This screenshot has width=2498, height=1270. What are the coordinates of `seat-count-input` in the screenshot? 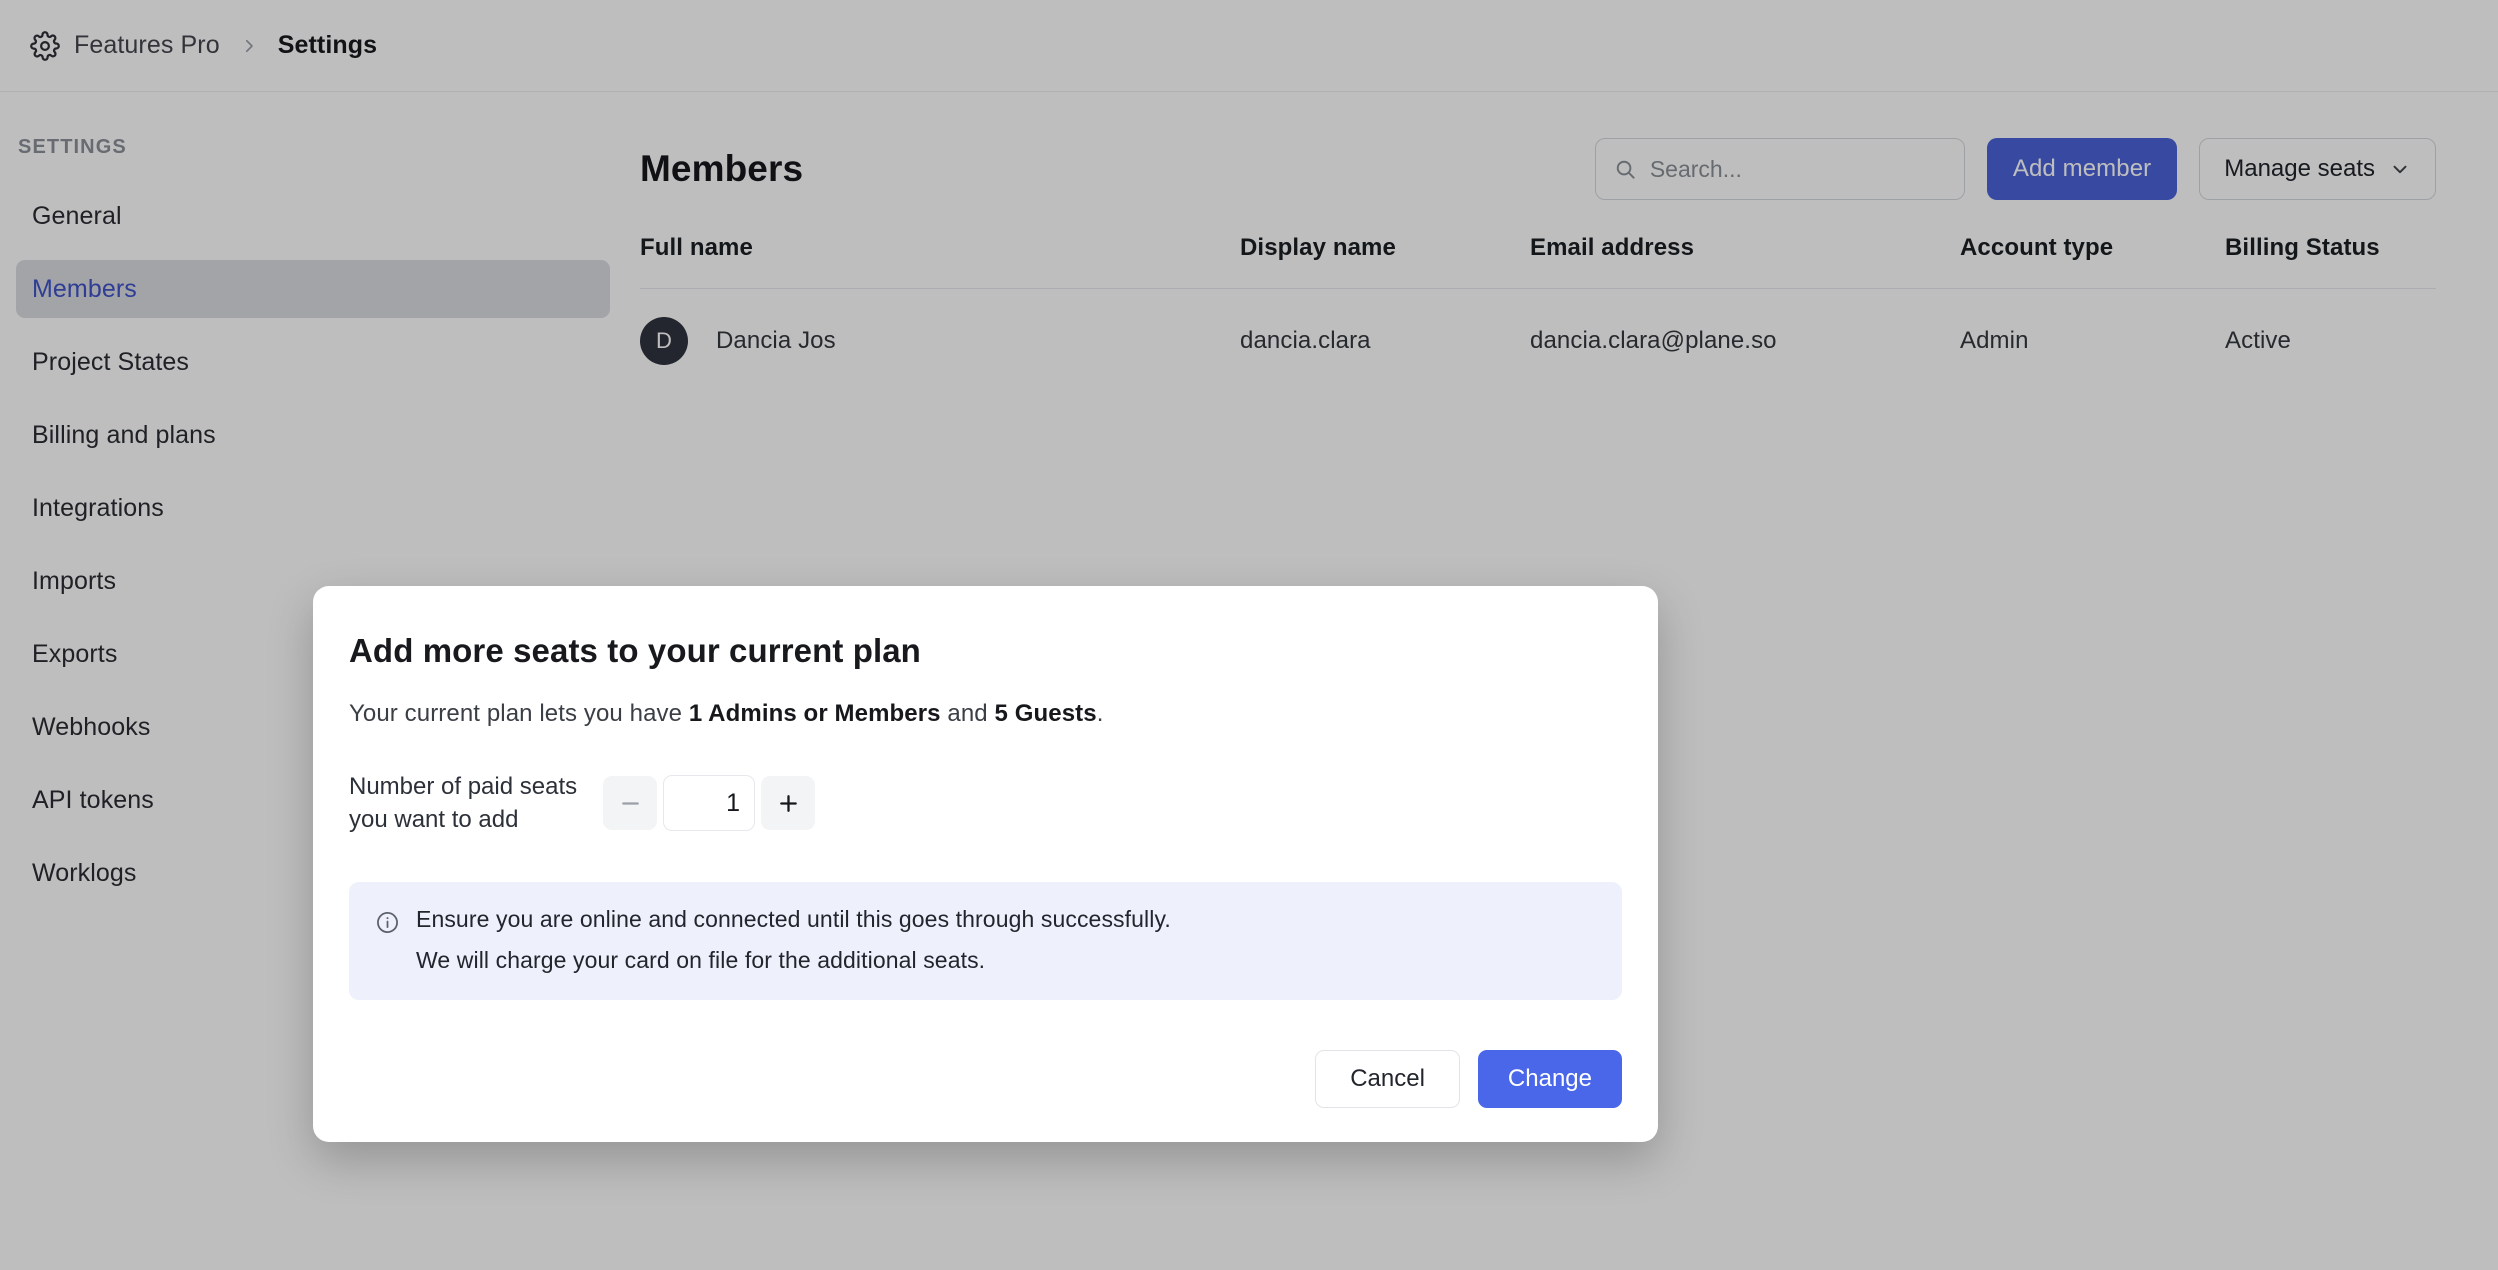 It's located at (709, 803).